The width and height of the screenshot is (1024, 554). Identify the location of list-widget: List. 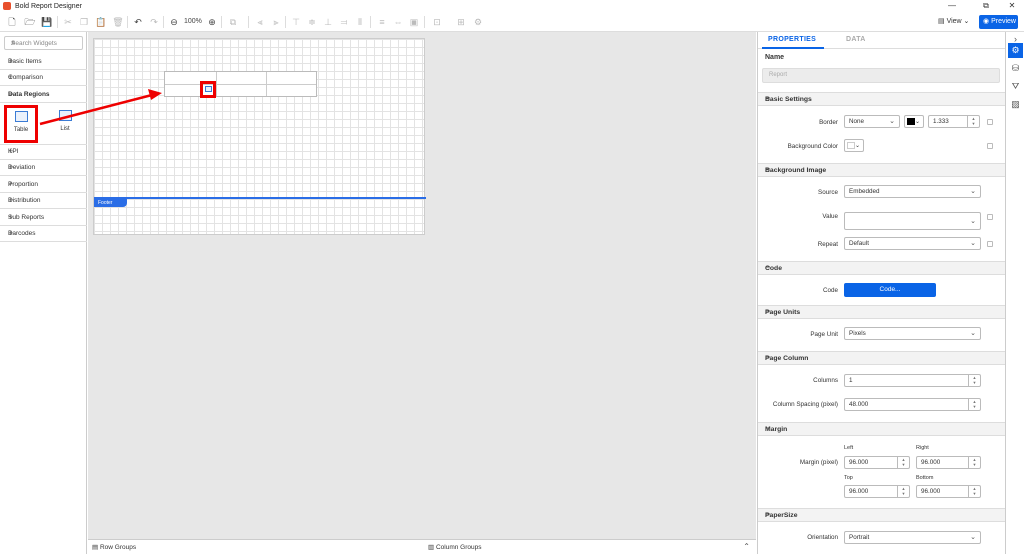
(65, 124).